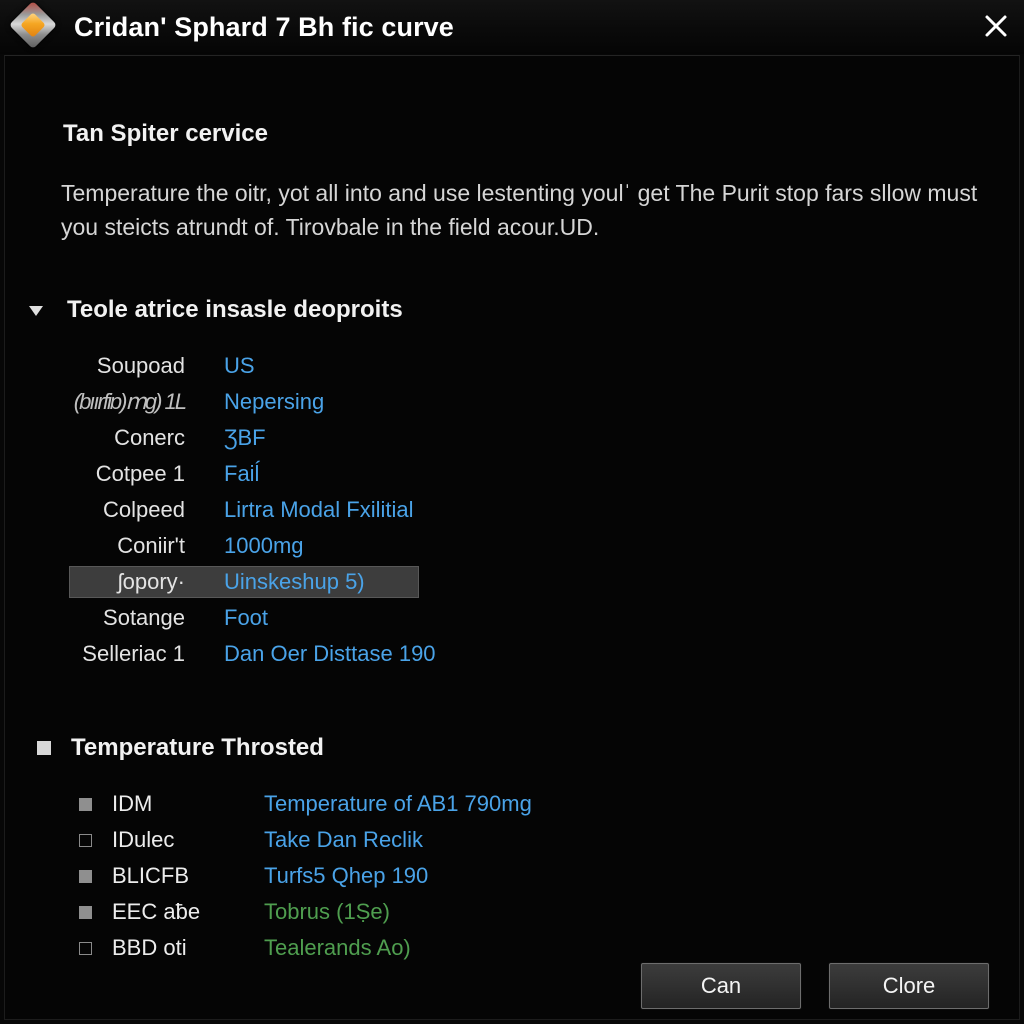  I want to click on property-key: (bıırfiɒ)ⅿg) 1L, so click(130, 401).